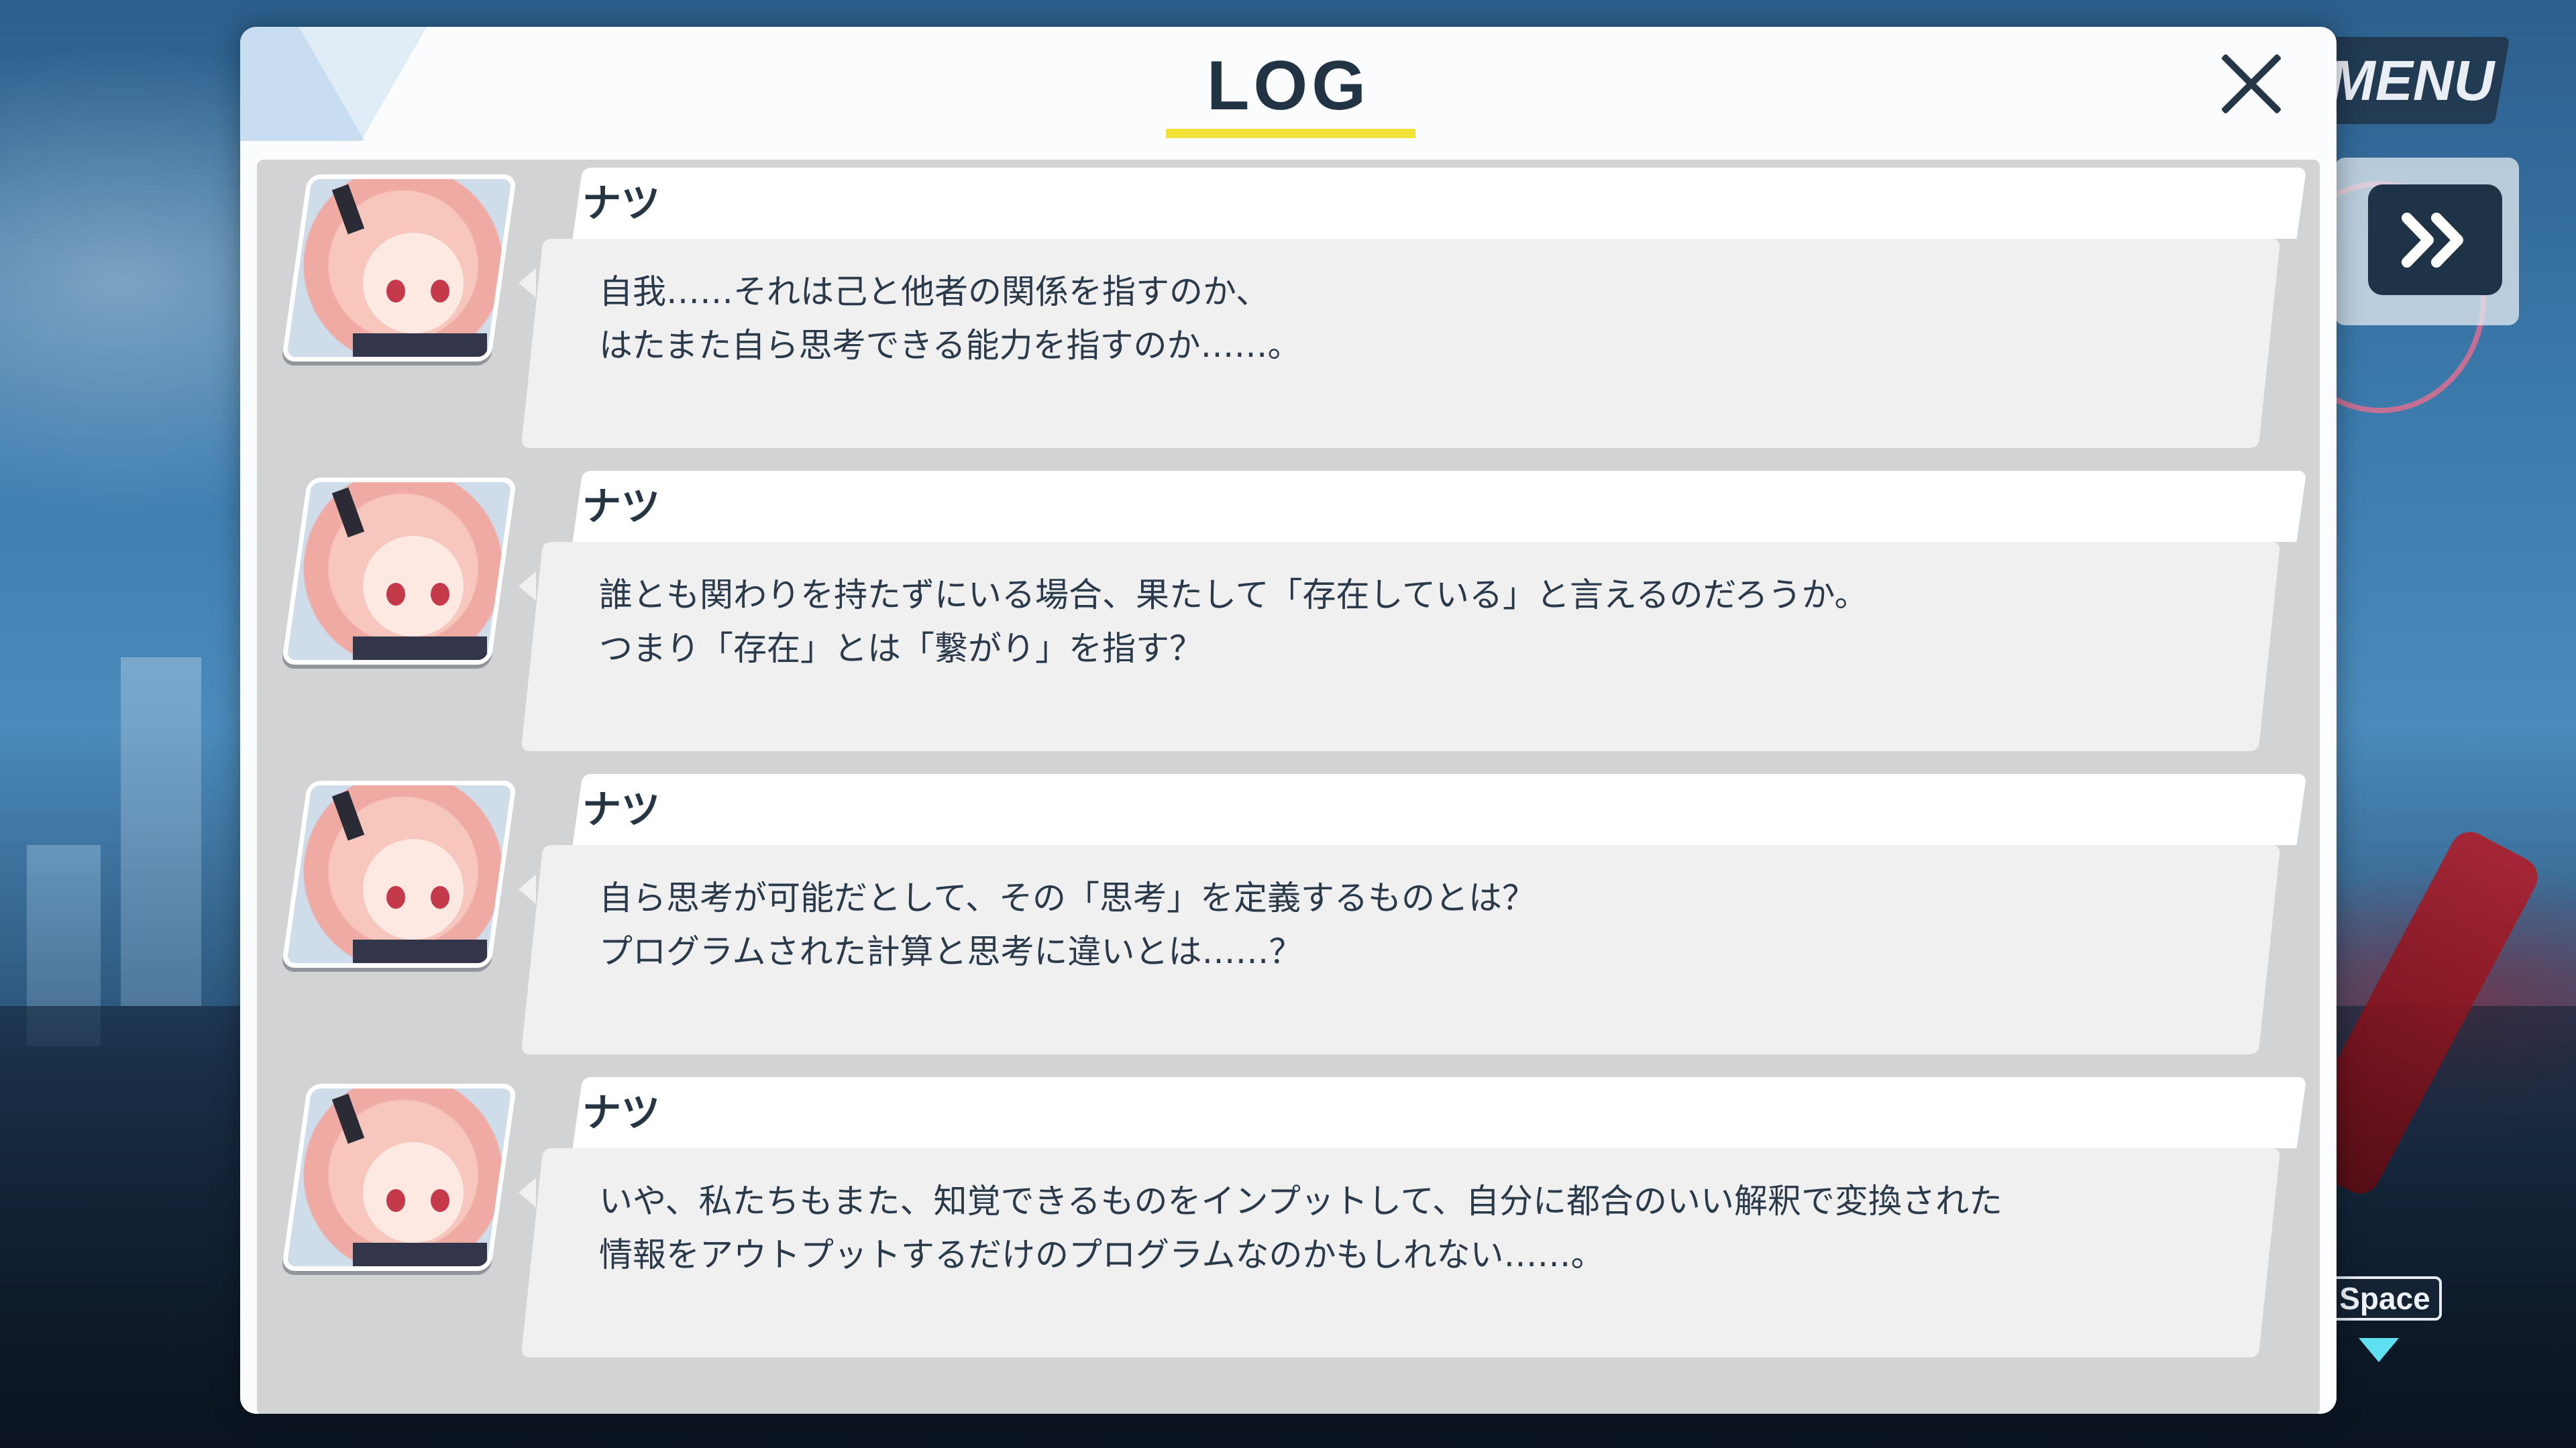 This screenshot has height=1448, width=2576. Describe the element at coordinates (951, 951) in the screenshot. I see `dialogue-line: プログラムされた計算と思考に違いとは……？` at that location.